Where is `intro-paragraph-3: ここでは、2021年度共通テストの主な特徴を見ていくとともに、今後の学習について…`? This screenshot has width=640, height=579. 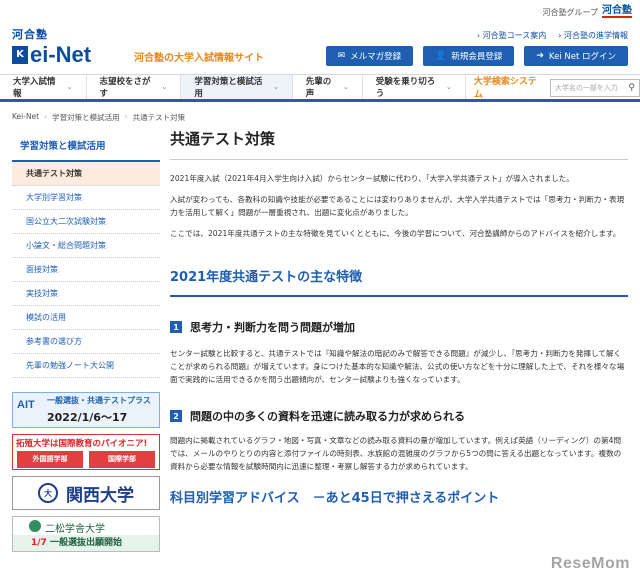
intro-paragraph-3: ここでは、2021年度共通テストの主な特徴を見ていくとともに、今後の学習について… is located at coordinates (395, 233).